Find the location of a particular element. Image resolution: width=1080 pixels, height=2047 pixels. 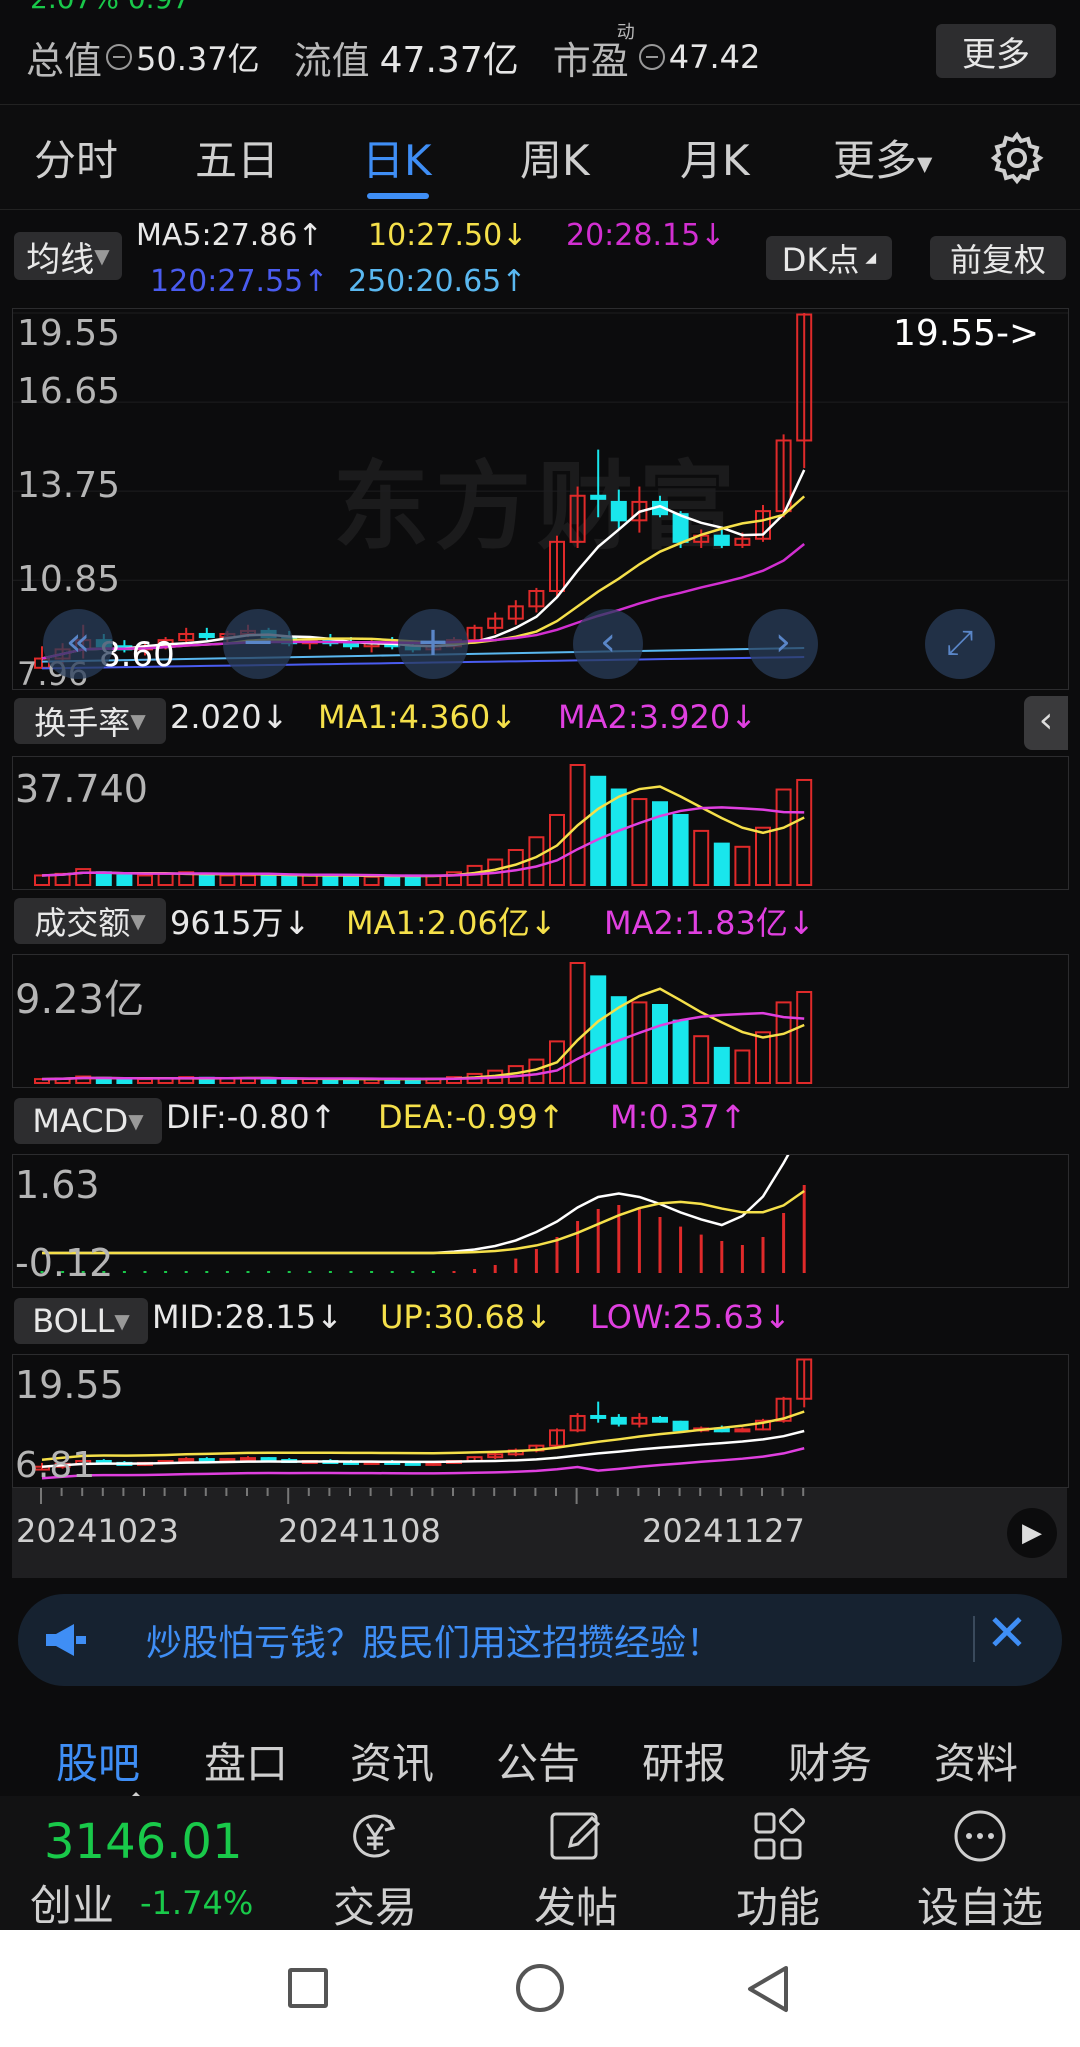

play-forward-icon: ▶ is located at coordinates (1032, 1533).